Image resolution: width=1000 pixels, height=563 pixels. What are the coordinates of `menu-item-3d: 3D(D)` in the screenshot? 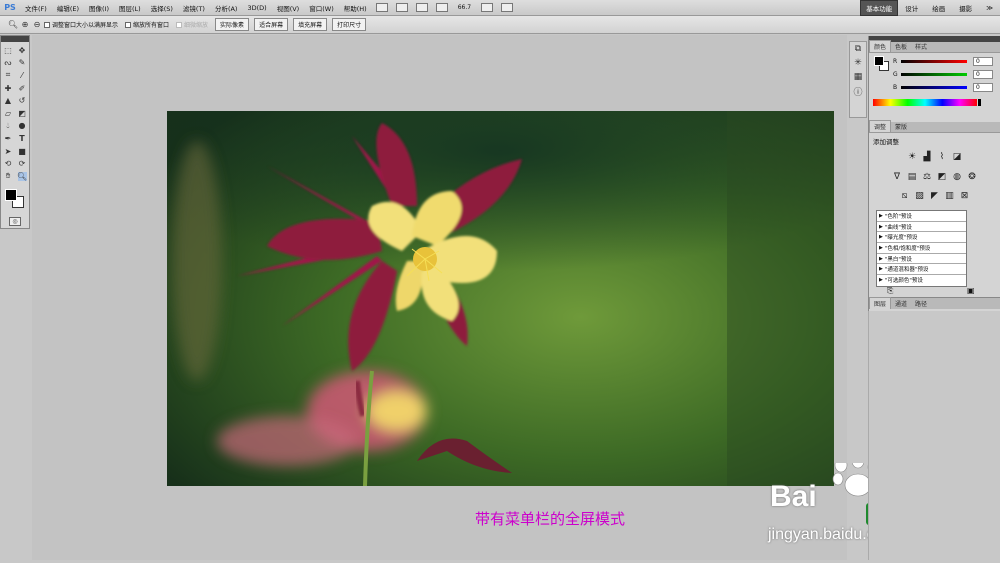 It's located at (256, 8).